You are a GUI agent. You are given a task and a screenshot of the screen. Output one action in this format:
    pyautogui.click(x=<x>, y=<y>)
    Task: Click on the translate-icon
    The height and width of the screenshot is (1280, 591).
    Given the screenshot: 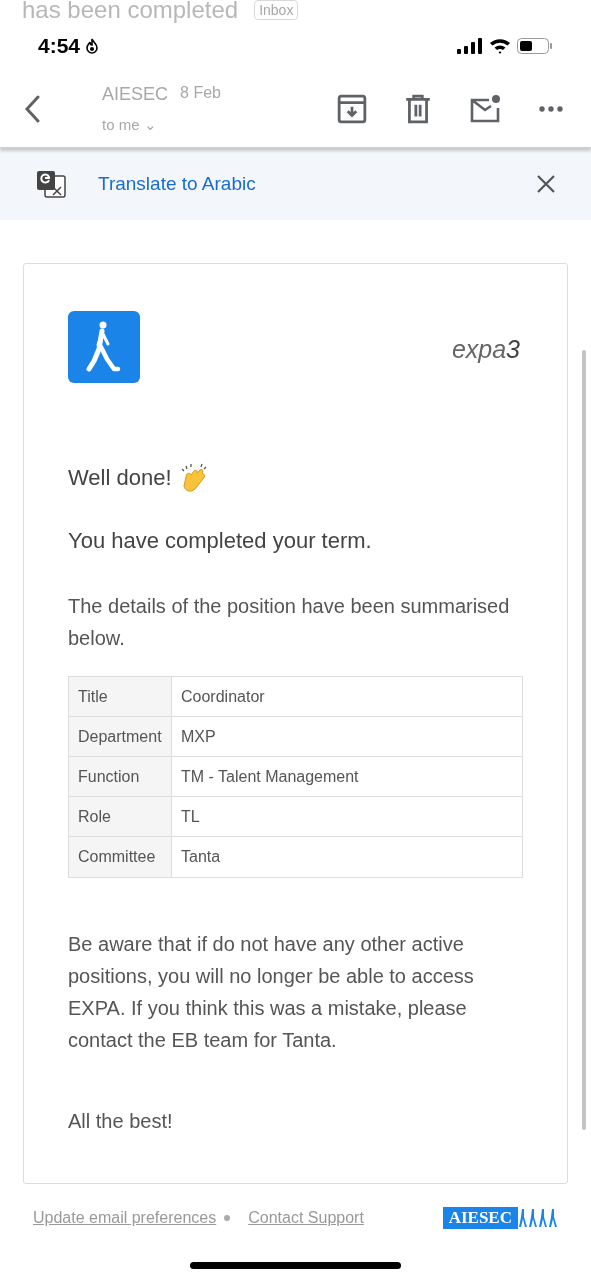 What is the action you would take?
    pyautogui.click(x=51, y=184)
    